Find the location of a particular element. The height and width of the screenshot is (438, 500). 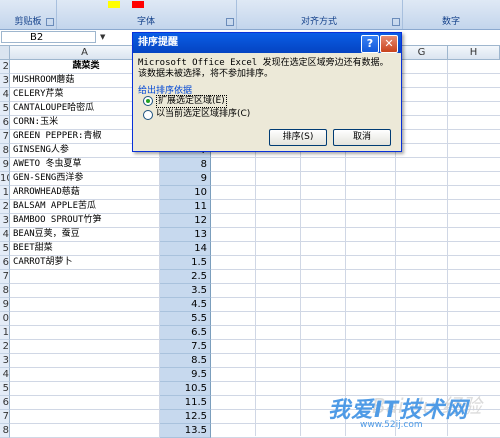

cell-b: 6.5 is located at coordinates (185, 333).